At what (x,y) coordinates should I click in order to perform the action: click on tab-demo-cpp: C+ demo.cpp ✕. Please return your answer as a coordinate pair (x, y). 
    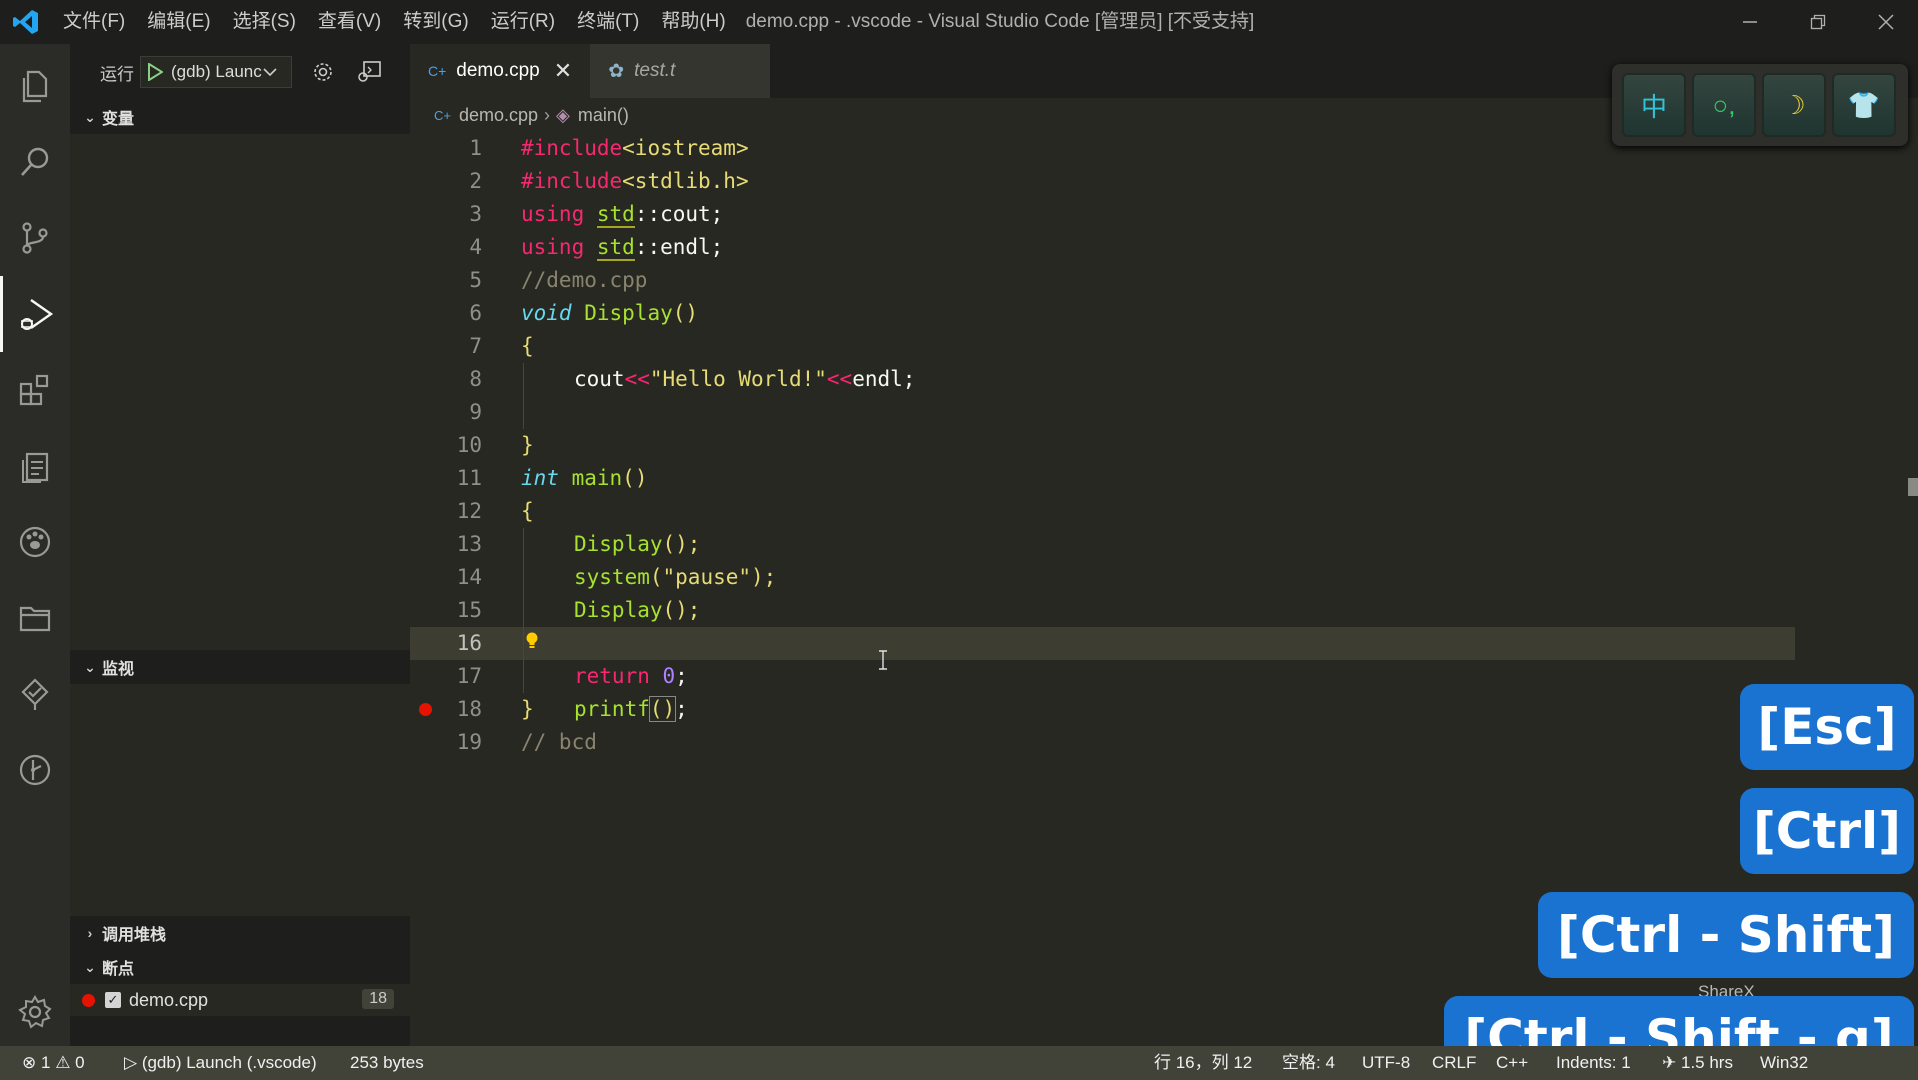
    Looking at the image, I should click on (500, 71).